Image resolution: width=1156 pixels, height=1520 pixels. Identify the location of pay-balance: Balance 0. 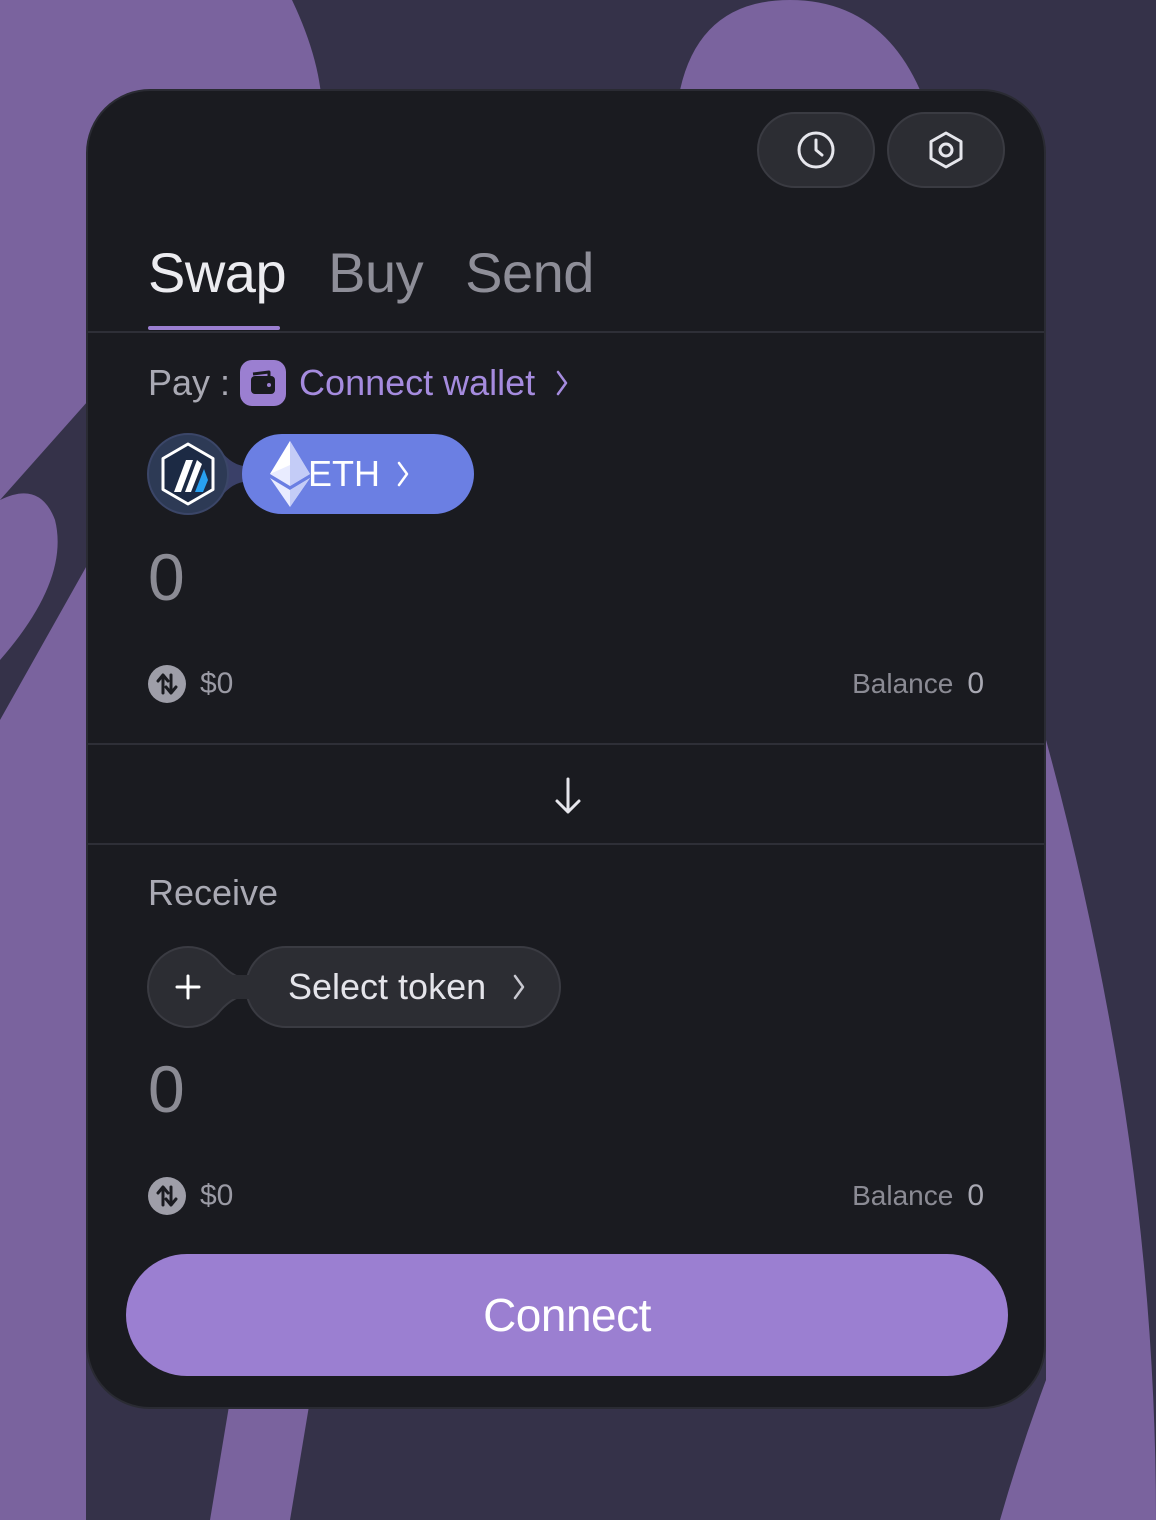
(918, 684).